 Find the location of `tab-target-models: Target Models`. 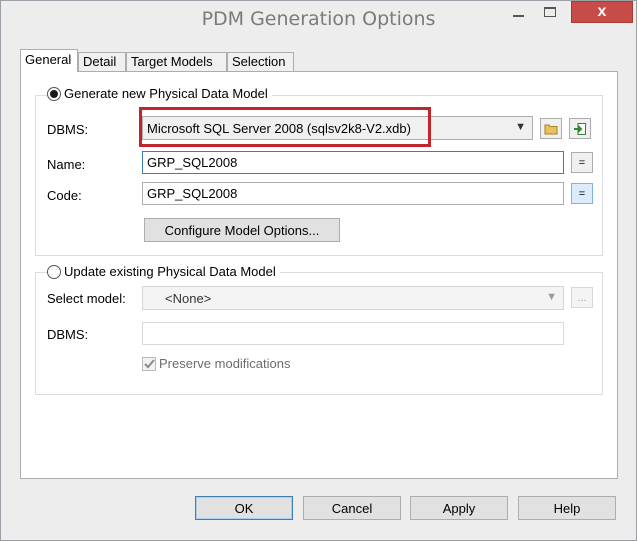

tab-target-models: Target Models is located at coordinates (176, 61).